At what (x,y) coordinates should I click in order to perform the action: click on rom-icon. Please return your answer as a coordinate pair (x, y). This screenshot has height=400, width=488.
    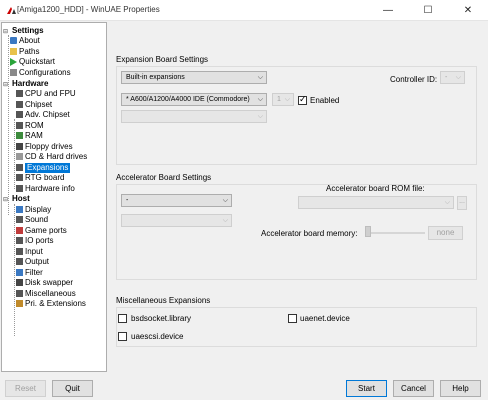
    Looking at the image, I should click on (19, 125).